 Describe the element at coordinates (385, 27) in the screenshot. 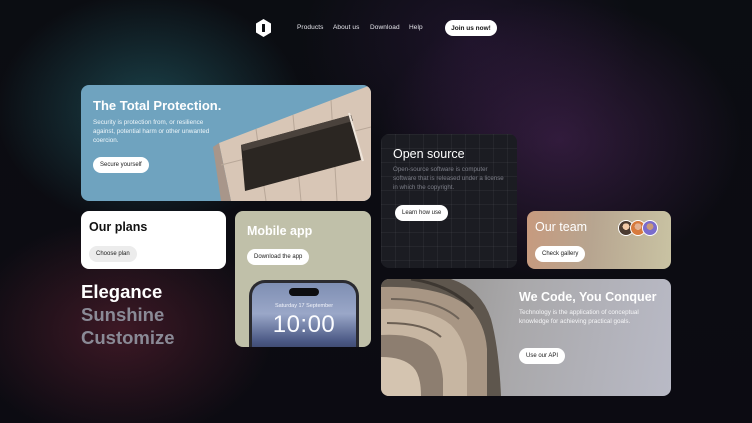

I see `nav-link-download: Download` at that location.